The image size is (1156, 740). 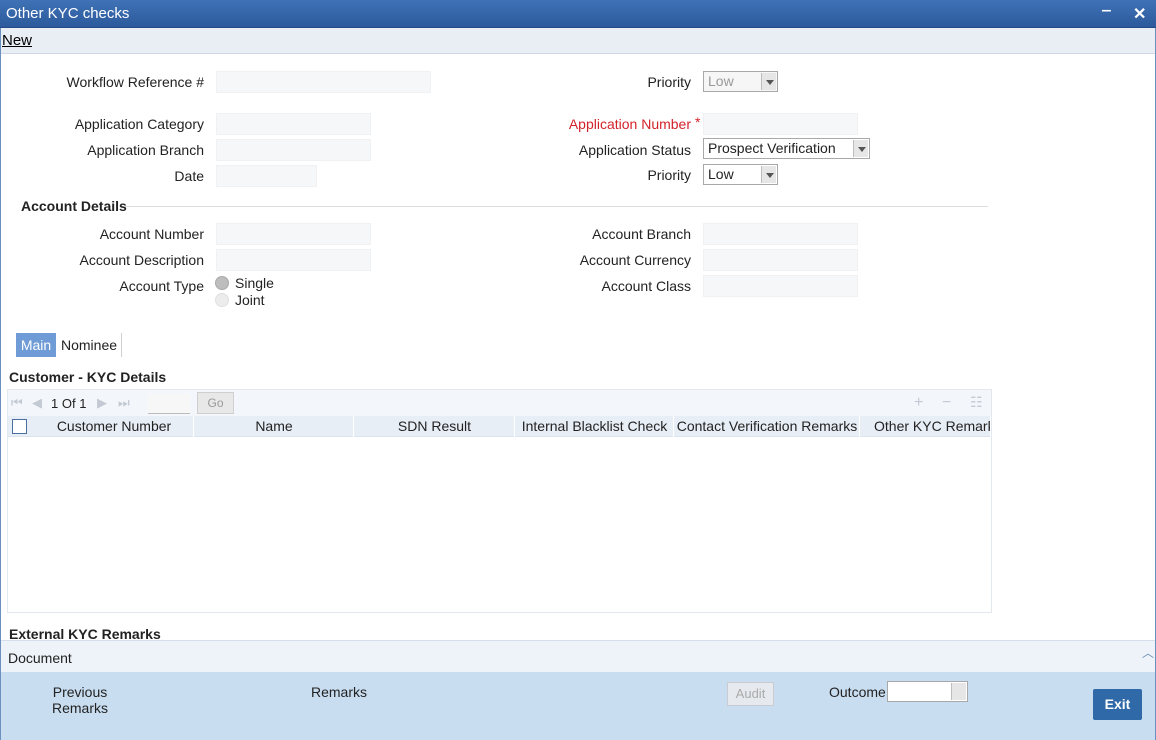 I want to click on application-status-select: Prospect Verification, so click(x=786, y=148).